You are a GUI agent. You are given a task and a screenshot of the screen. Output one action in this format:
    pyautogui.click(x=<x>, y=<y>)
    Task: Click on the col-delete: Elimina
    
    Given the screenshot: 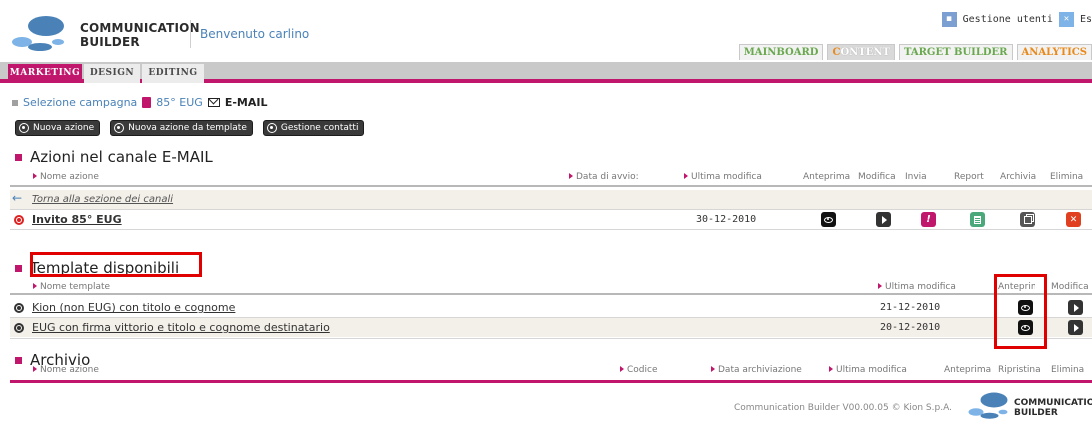 What is the action you would take?
    pyautogui.click(x=1067, y=177)
    